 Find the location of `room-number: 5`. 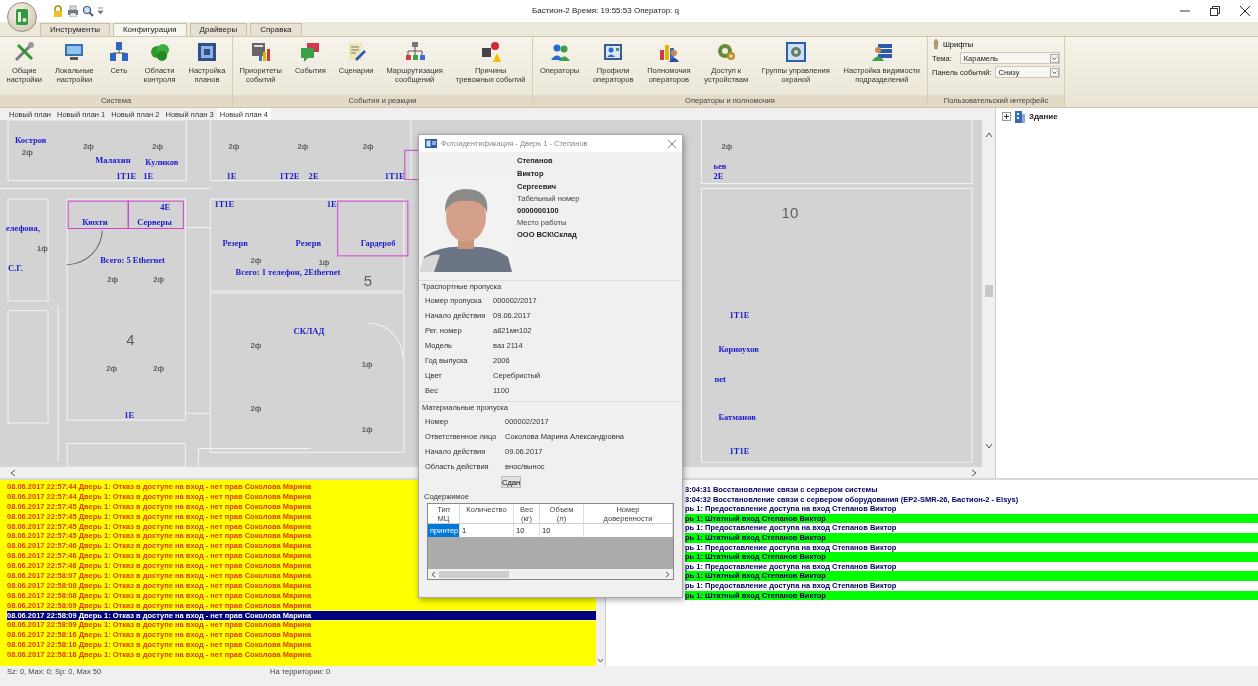

room-number: 5 is located at coordinates (368, 281).